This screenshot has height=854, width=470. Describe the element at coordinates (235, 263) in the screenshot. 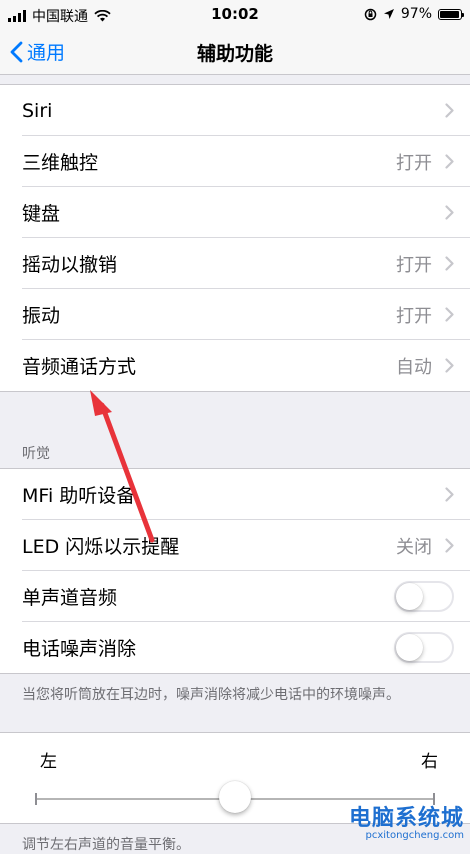

I see `settings-row-shake-to-undo: 摇动以撤销 打开` at that location.